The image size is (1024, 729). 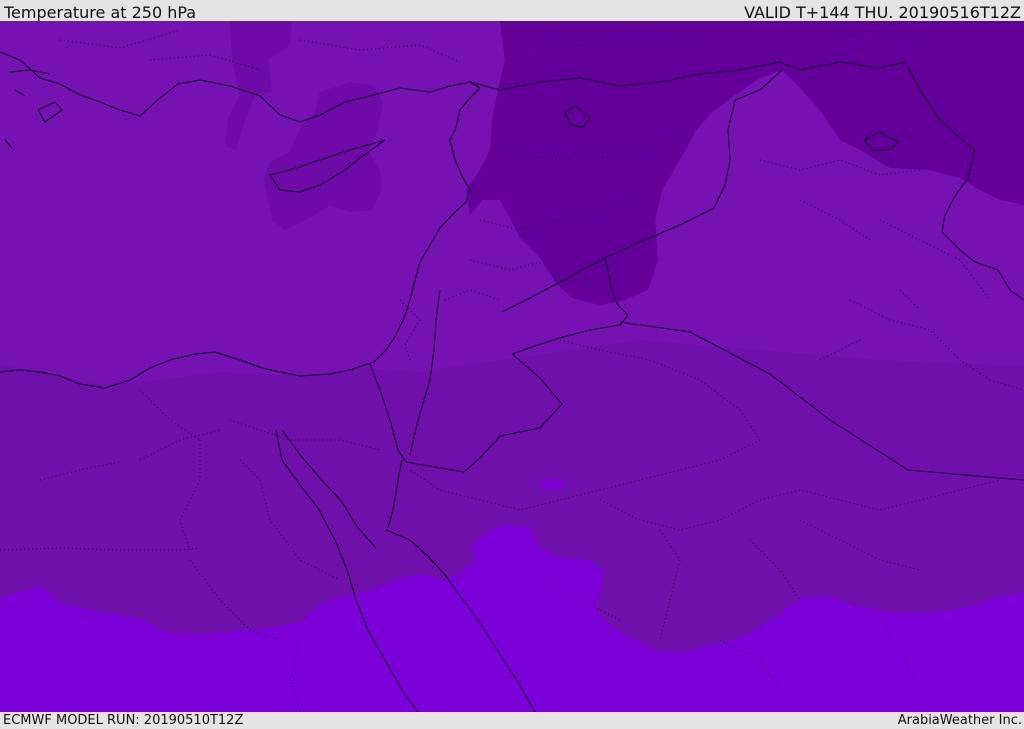 I want to click on model-run-label: ECMWF MODEL RUN: 20190510T12Z, so click(x=123, y=720).